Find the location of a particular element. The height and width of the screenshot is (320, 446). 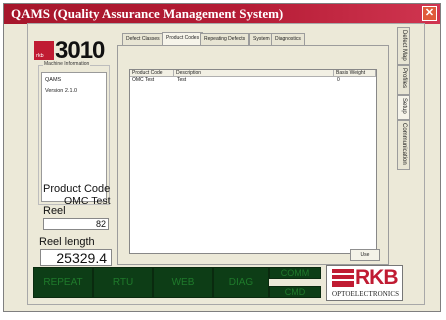

column-header-product-code: Product Code is located at coordinates (152, 73).